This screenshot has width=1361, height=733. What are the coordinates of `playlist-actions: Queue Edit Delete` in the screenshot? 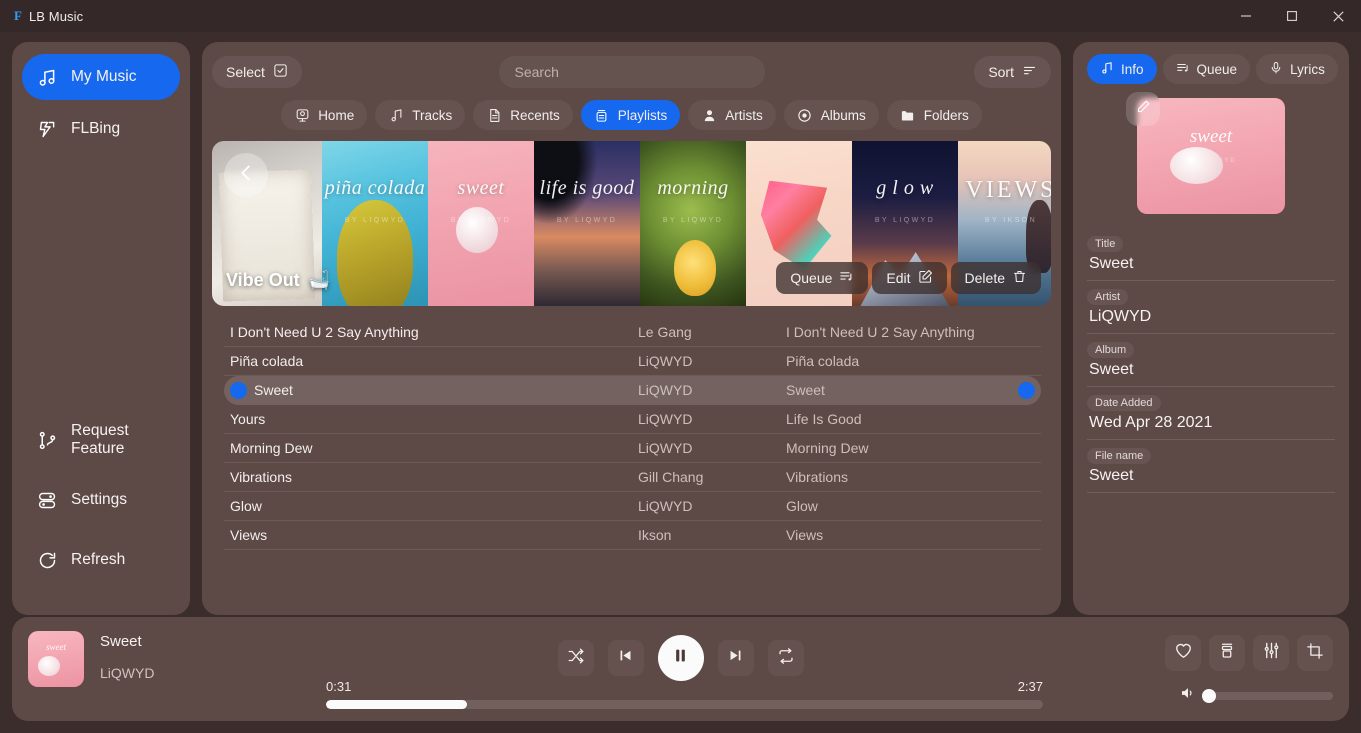 It's located at (908, 278).